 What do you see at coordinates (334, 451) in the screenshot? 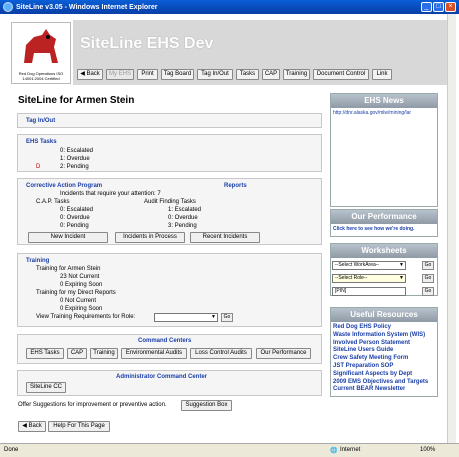
I see `globe-icon: 🌐` at bounding box center [334, 451].